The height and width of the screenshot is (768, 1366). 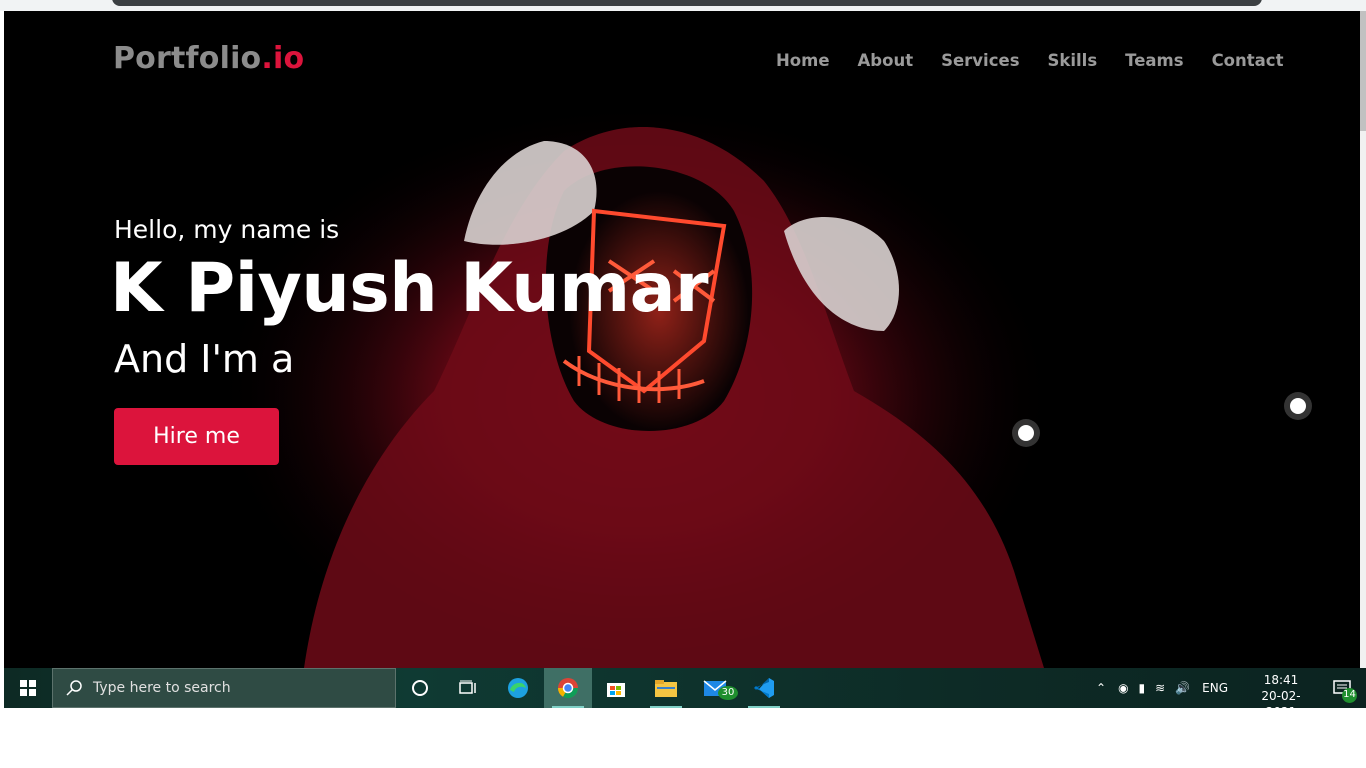 I want to click on nav-teams: Teams, so click(x=1154, y=60).